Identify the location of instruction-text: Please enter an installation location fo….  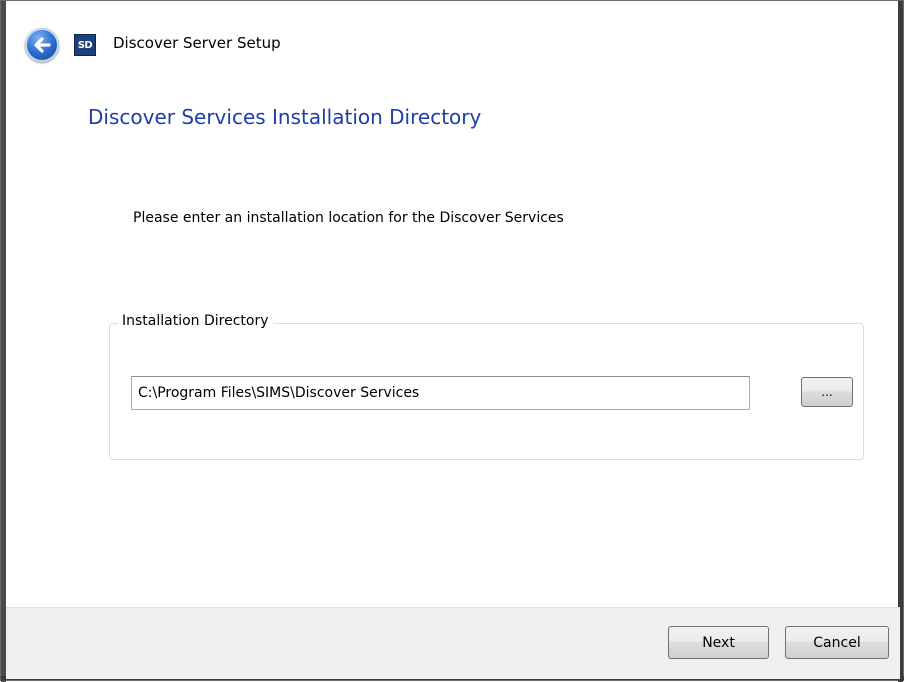
(348, 218).